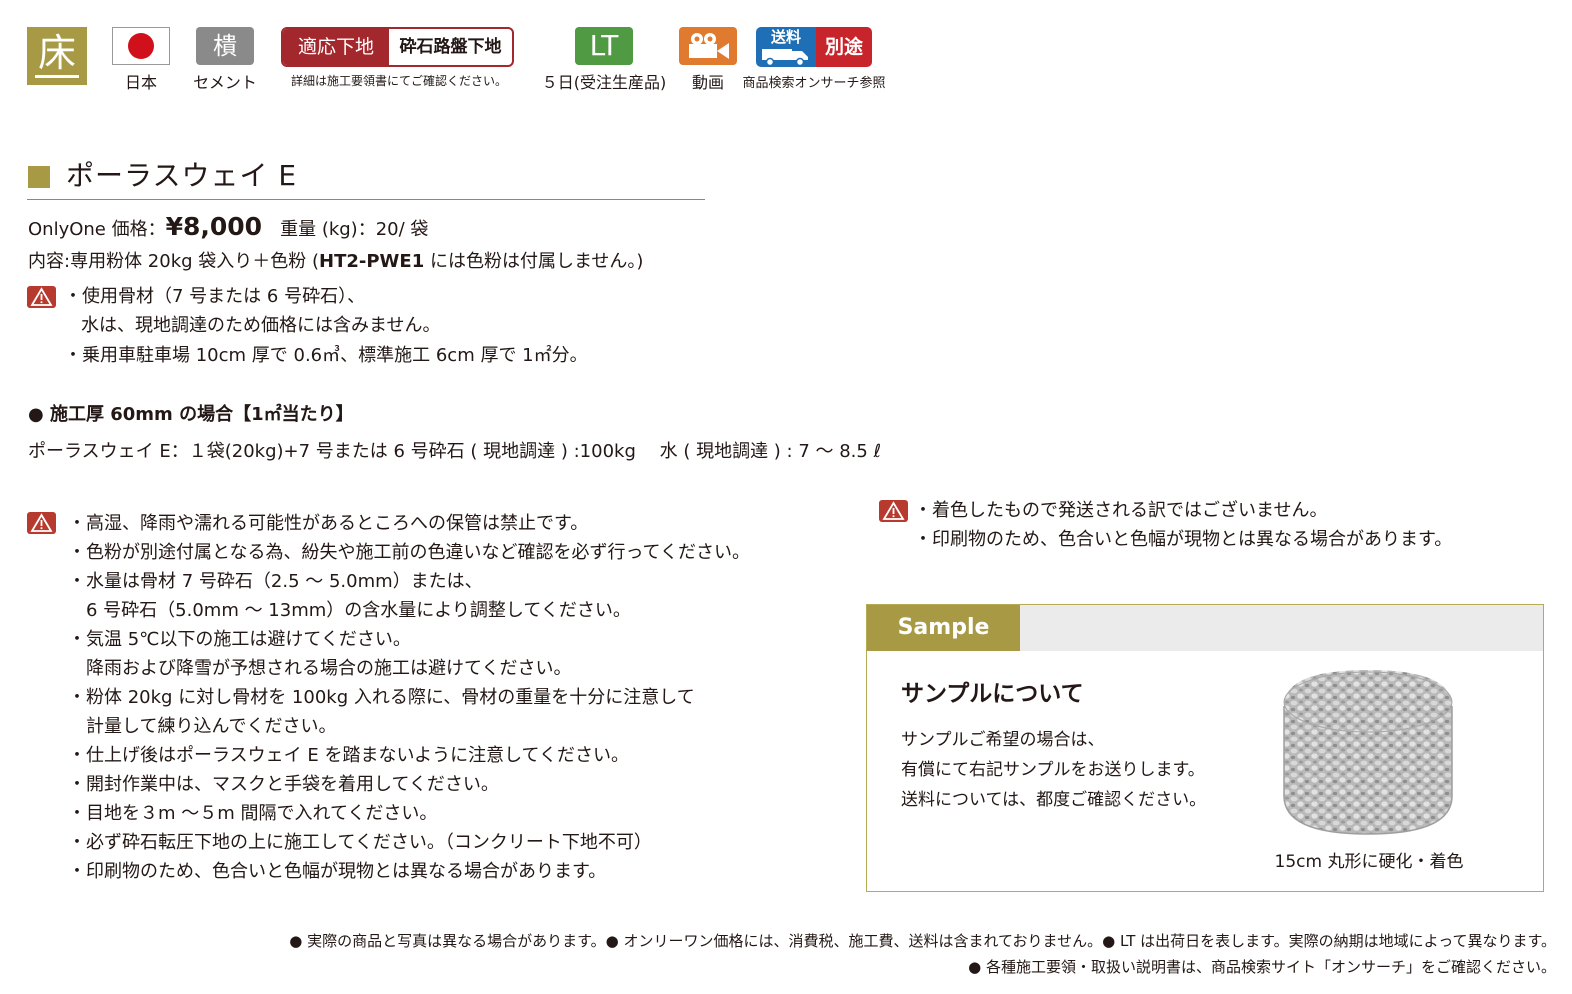 This screenshot has height=994, width=1572. What do you see at coordinates (39, 177) in the screenshot?
I see `title-square-icon` at bounding box center [39, 177].